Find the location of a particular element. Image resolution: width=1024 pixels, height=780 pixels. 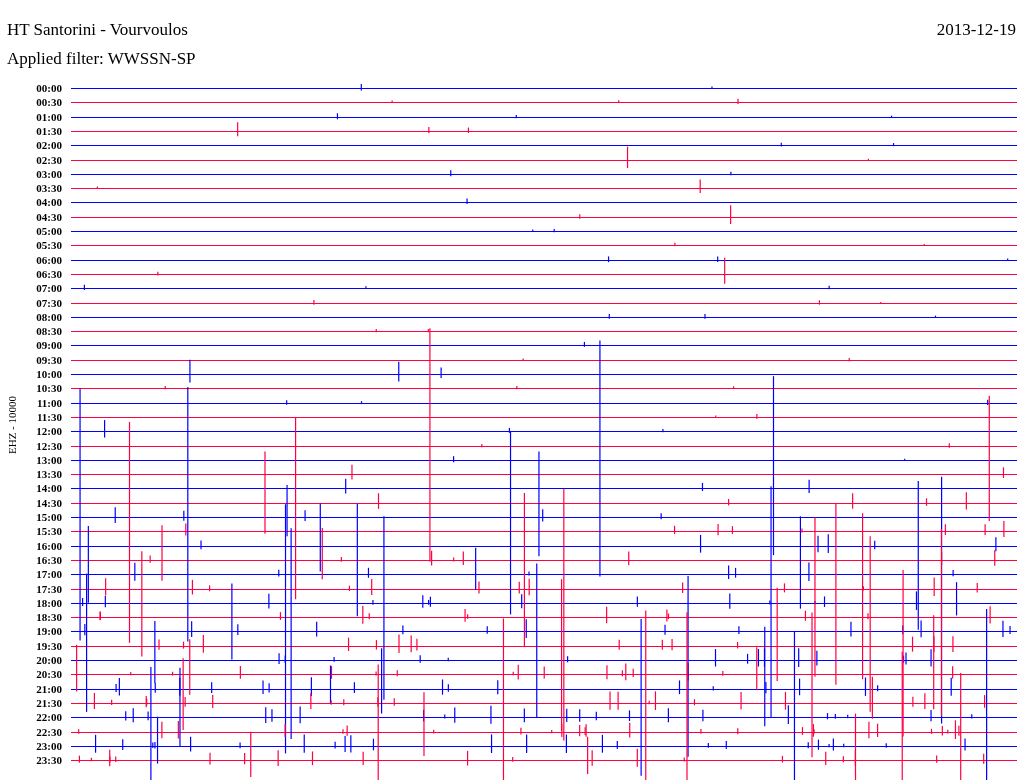

time-label: 01:30 is located at coordinates (49, 131).